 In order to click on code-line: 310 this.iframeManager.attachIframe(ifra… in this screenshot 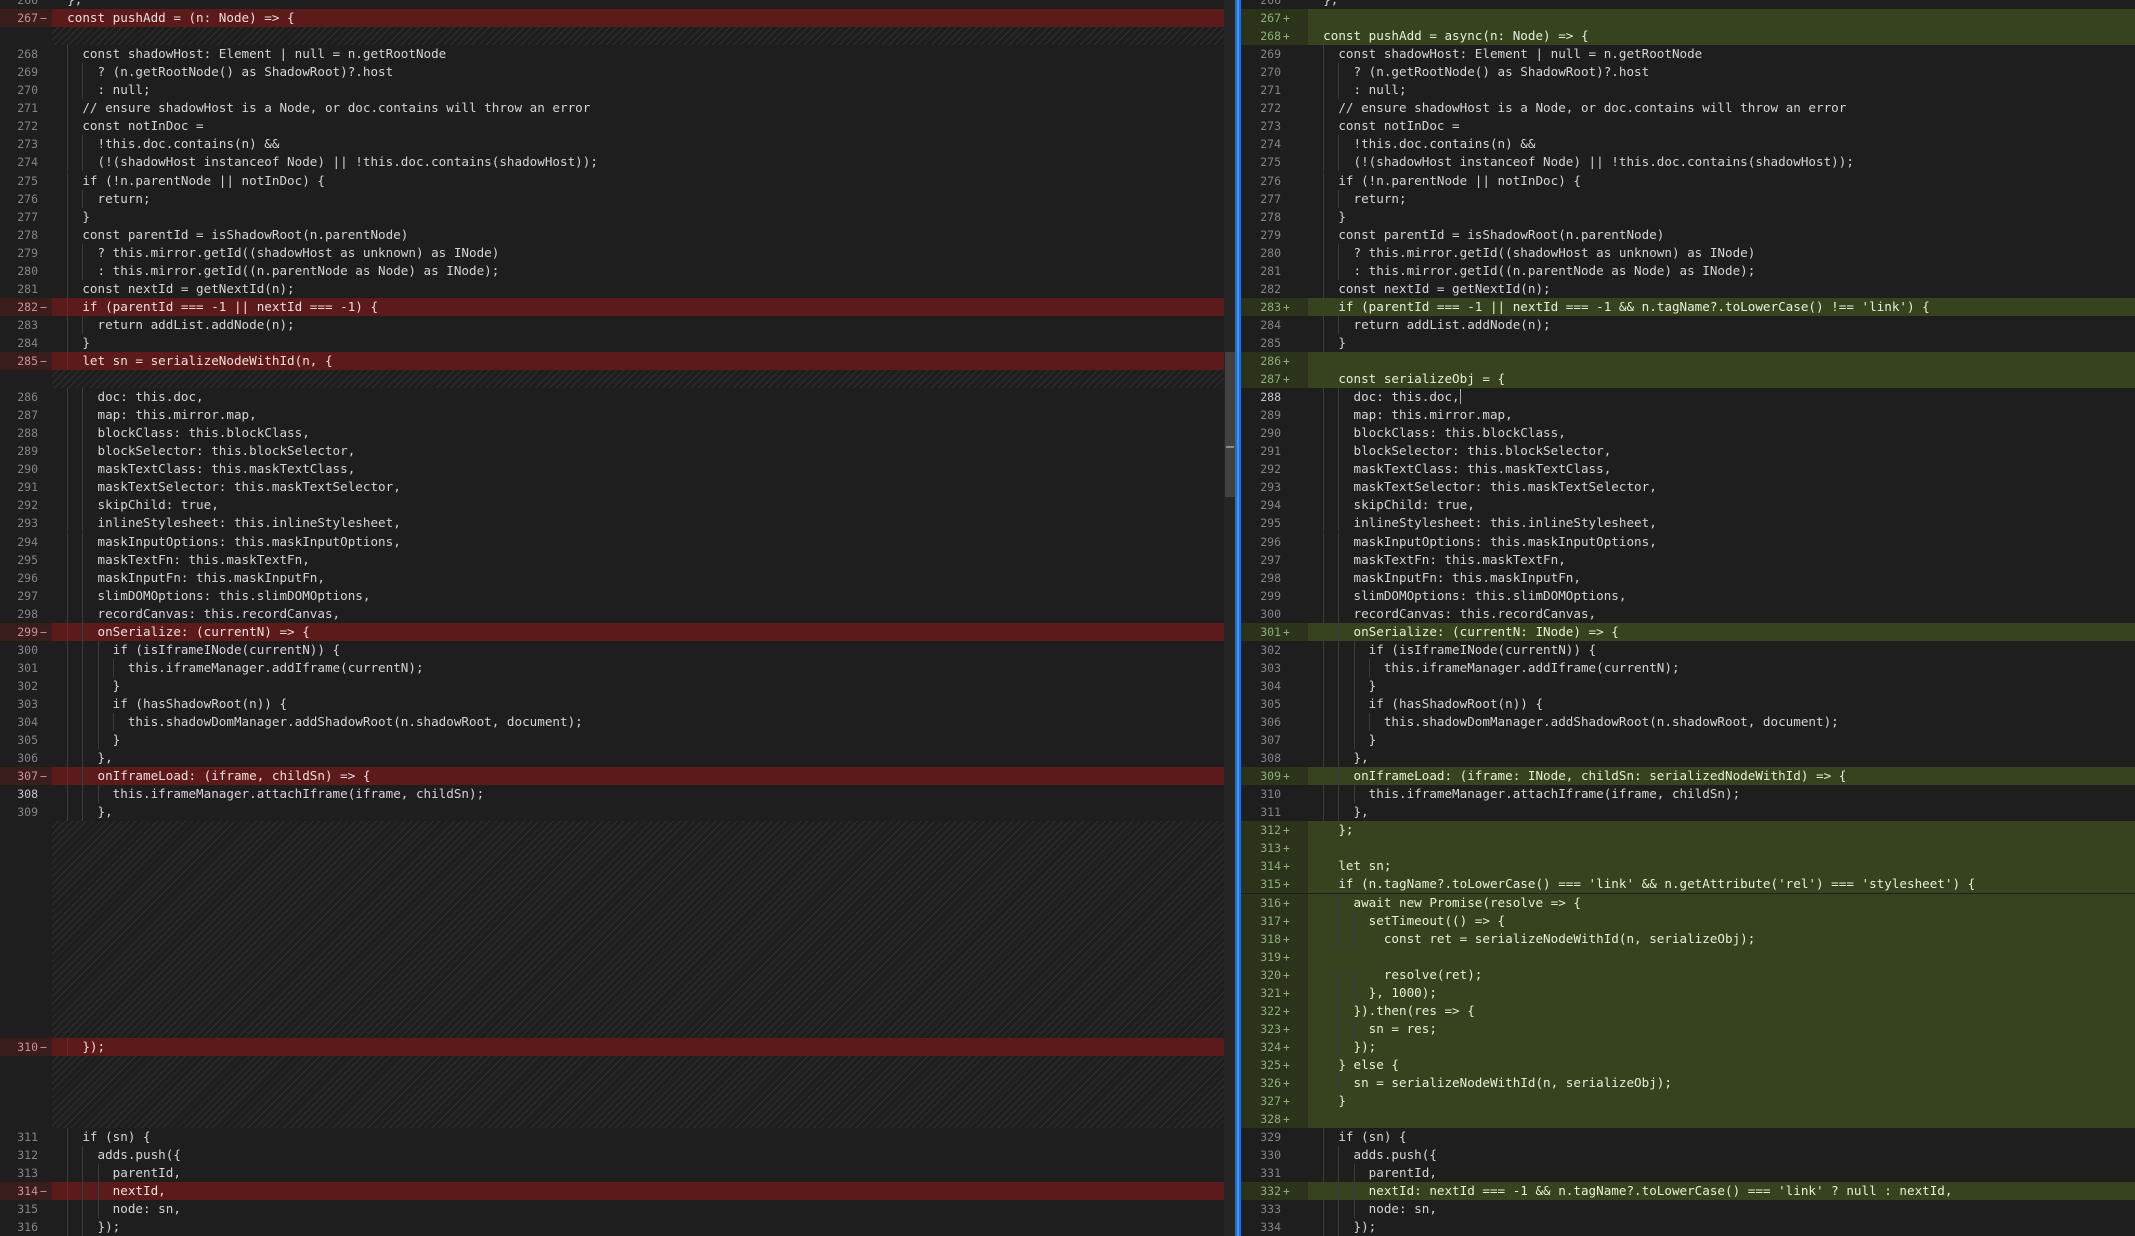, I will do `click(1688, 794)`.